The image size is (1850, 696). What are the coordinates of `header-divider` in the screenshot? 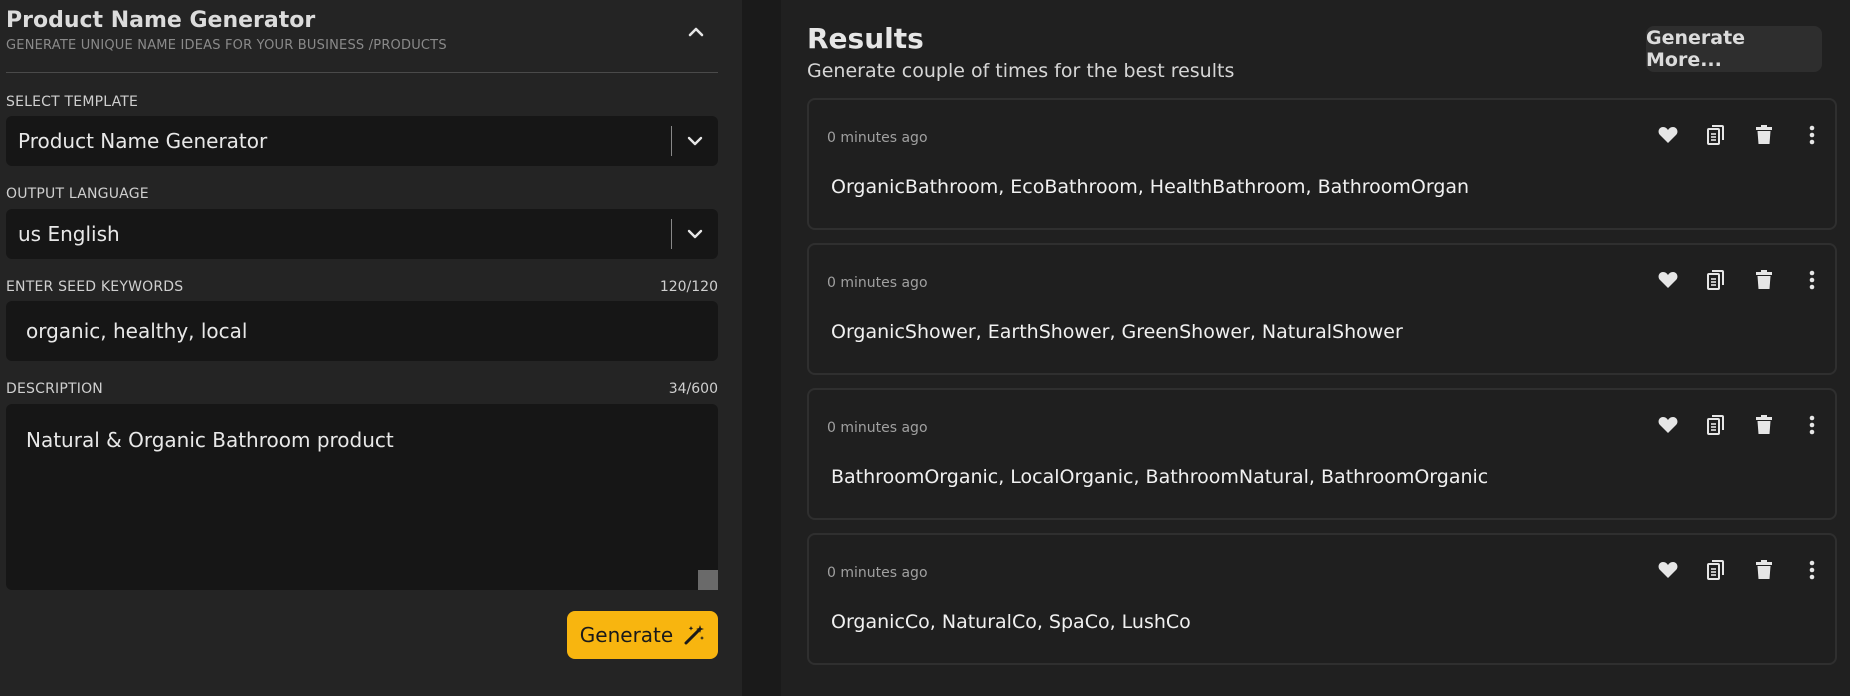 It's located at (362, 72).